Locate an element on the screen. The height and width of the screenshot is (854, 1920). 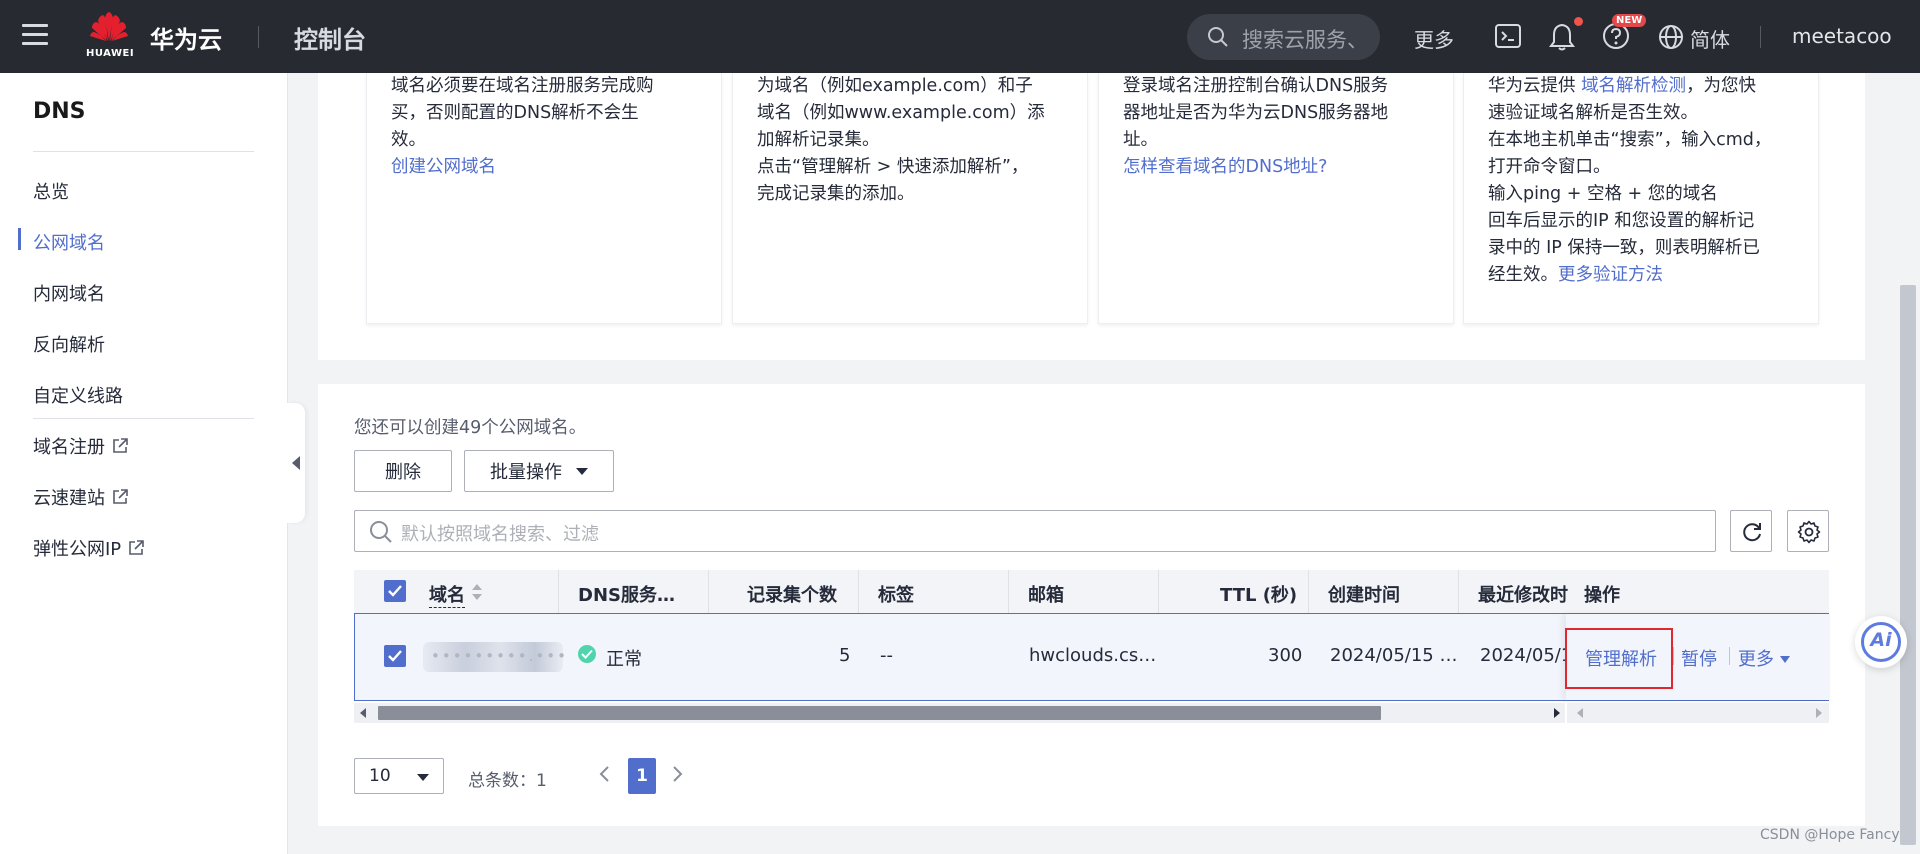
brand-name: 华为云 is located at coordinates (186, 37).